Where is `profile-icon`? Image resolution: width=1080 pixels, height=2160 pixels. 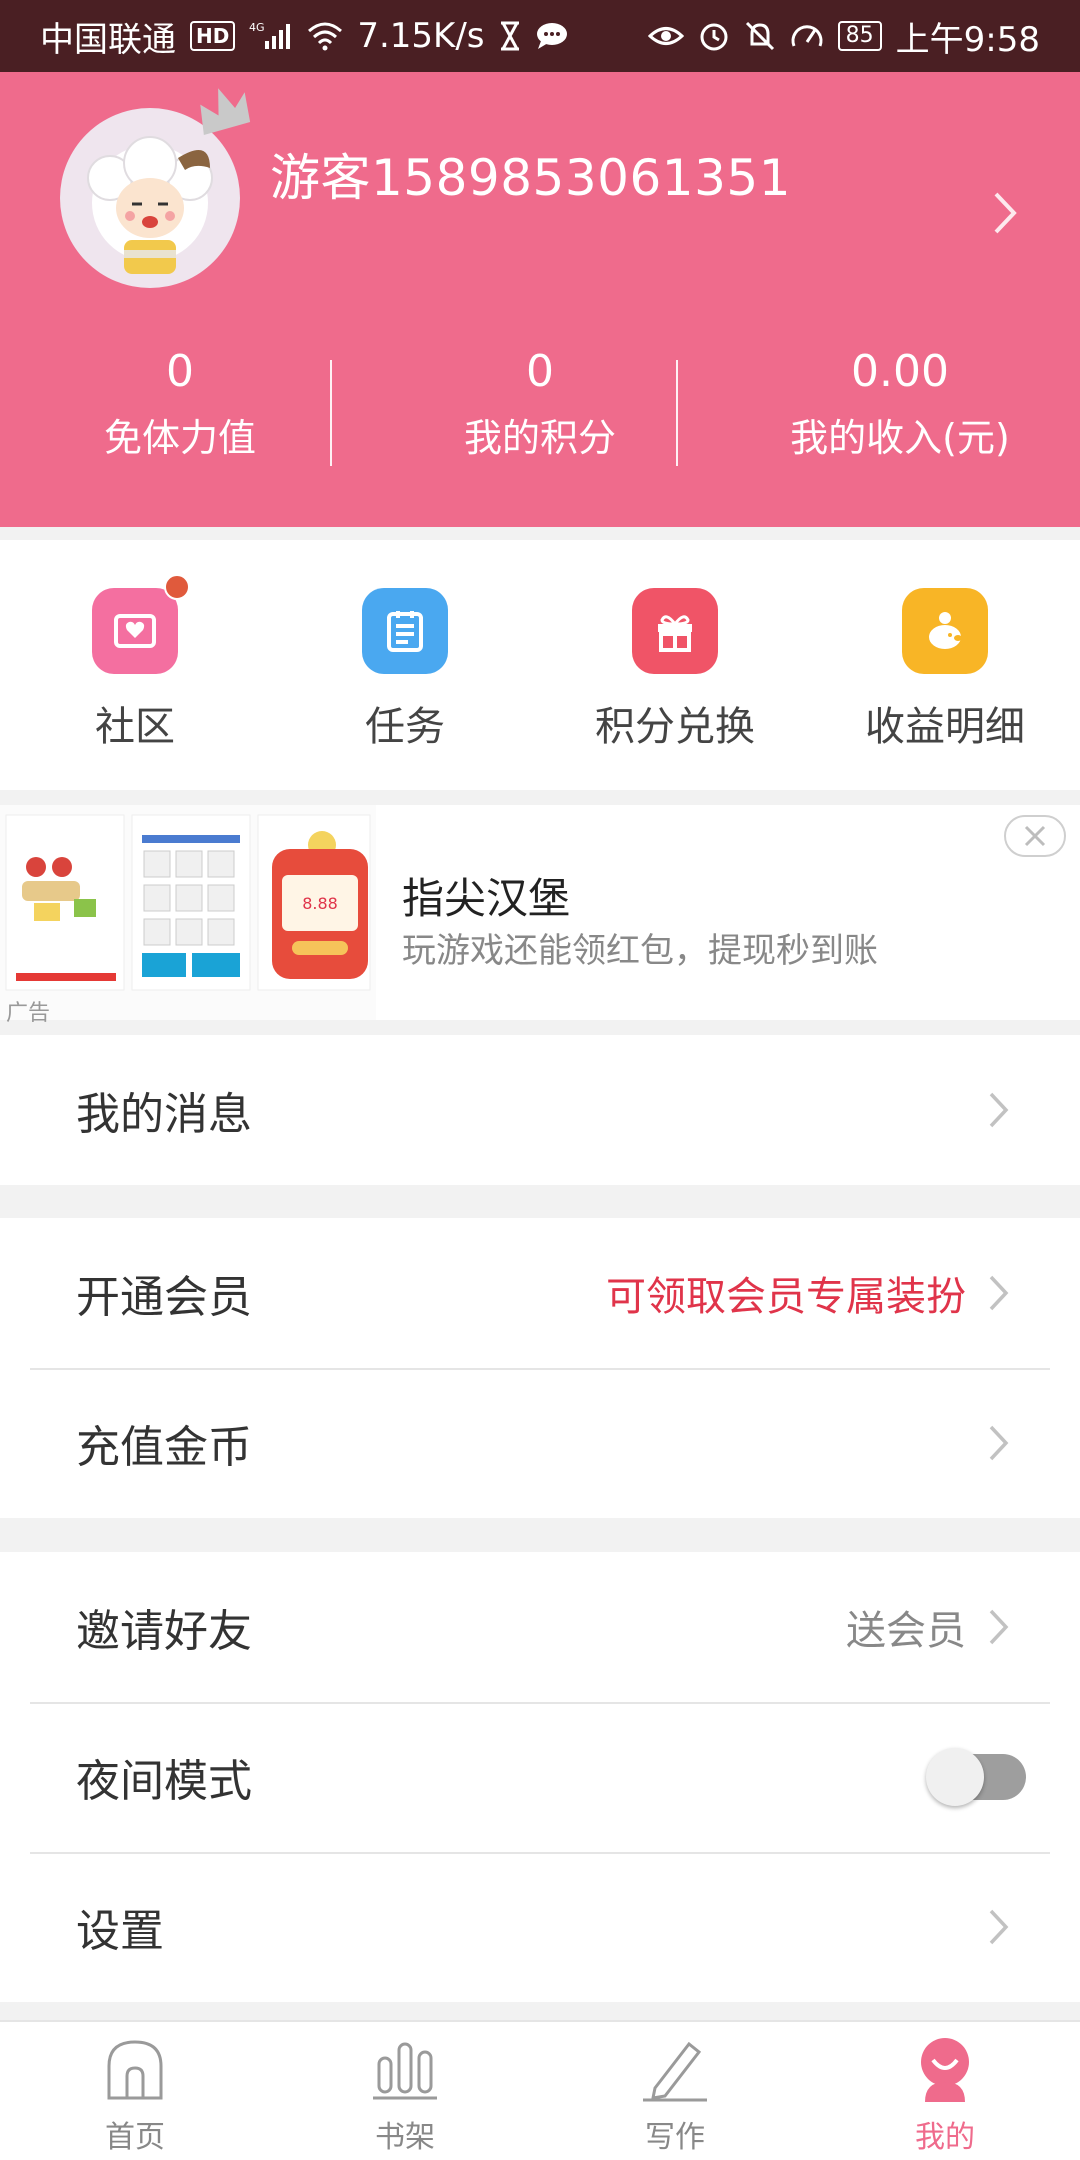
profile-icon is located at coordinates (945, 2070).